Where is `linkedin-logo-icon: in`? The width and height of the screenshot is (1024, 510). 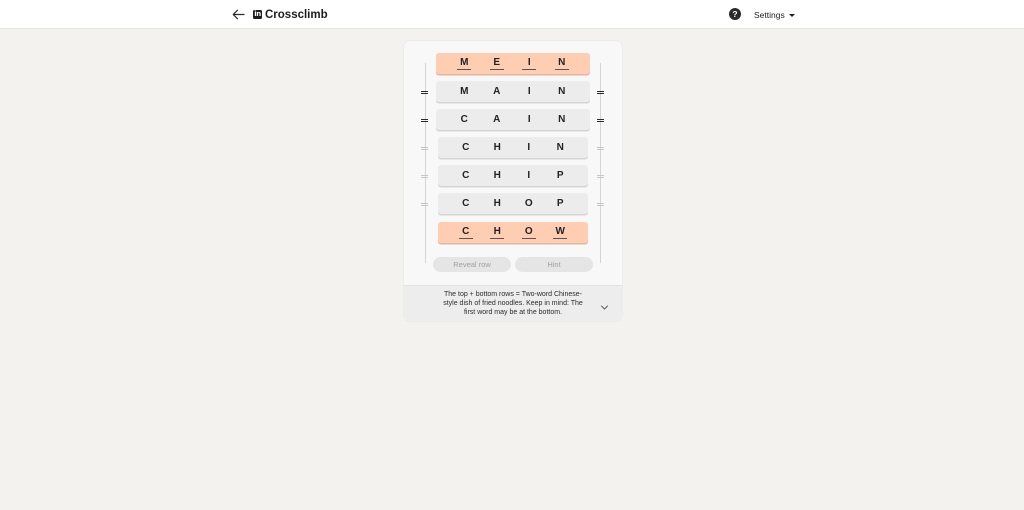 linkedin-logo-icon: in is located at coordinates (257, 14).